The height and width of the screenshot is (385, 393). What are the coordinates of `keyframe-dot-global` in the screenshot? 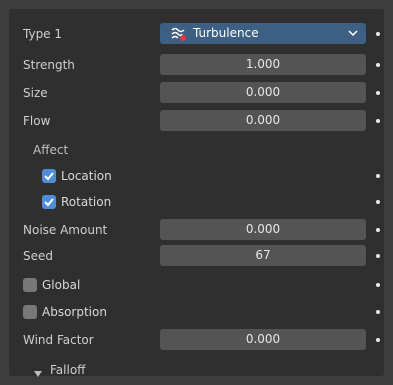 It's located at (378, 285).